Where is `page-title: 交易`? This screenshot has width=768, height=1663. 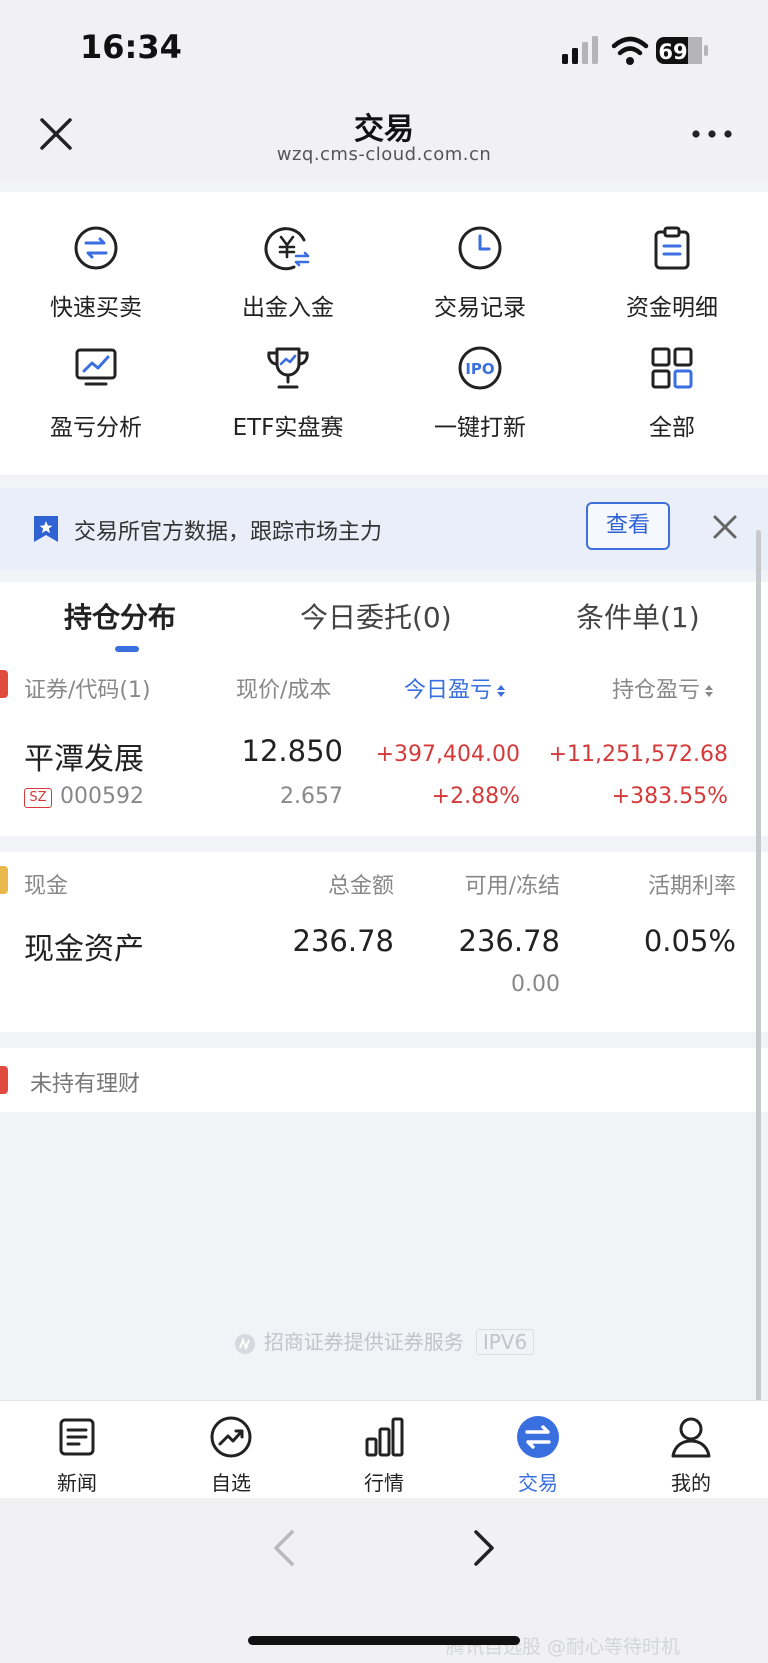
page-title: 交易 is located at coordinates (384, 129).